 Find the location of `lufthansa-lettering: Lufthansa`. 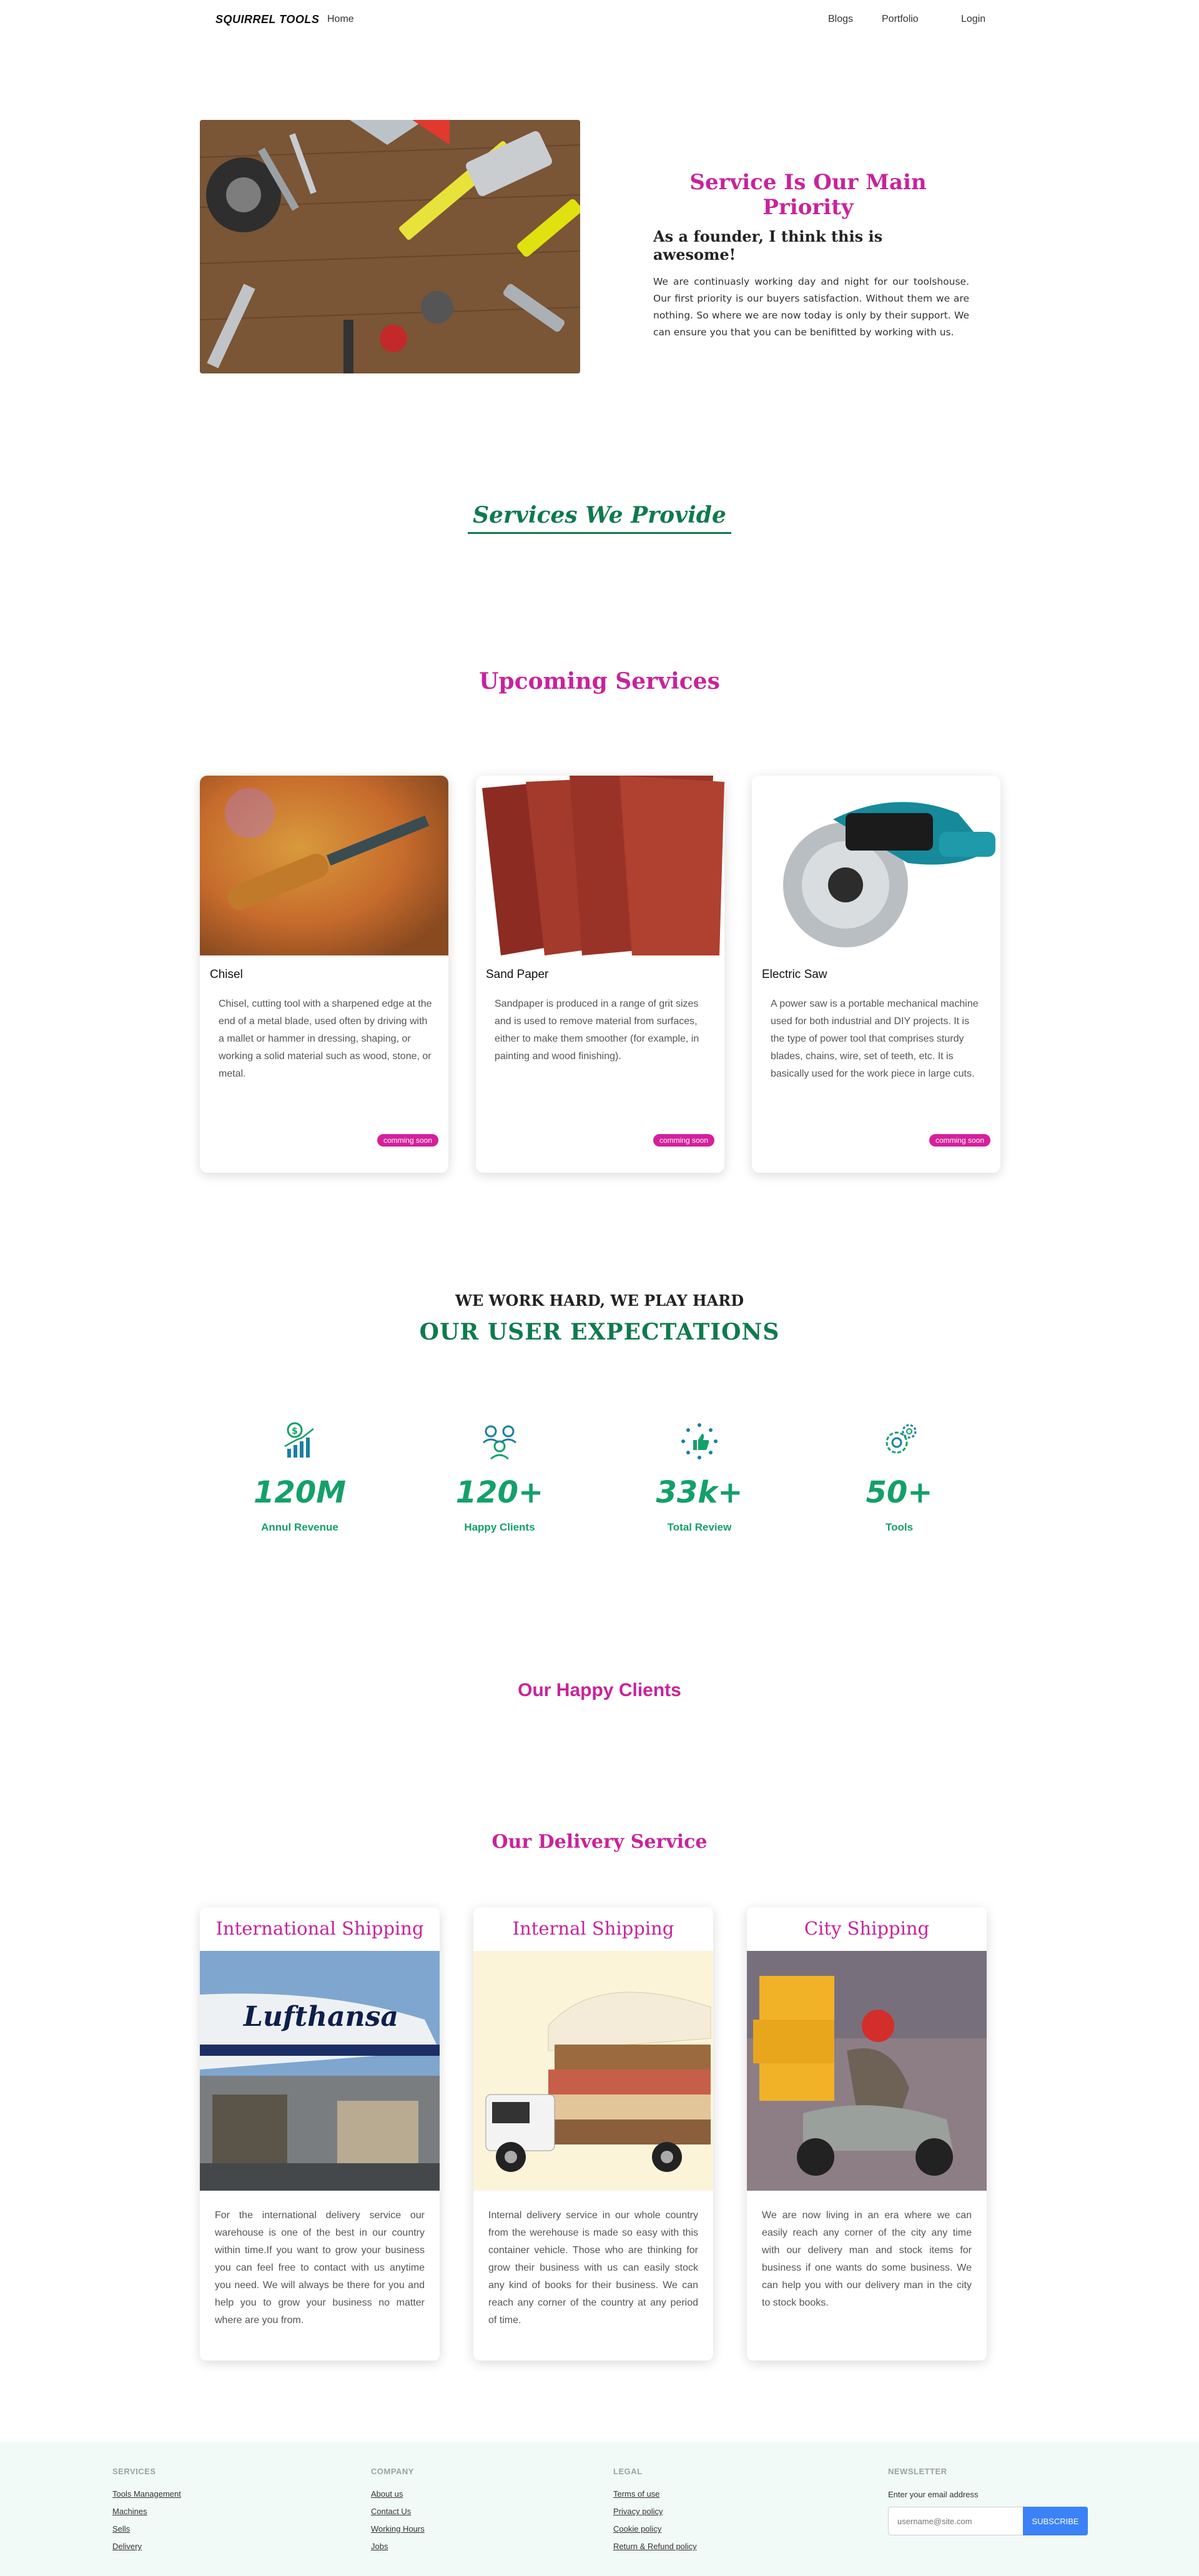

lufthansa-lettering: Lufthansa is located at coordinates (320, 2017).